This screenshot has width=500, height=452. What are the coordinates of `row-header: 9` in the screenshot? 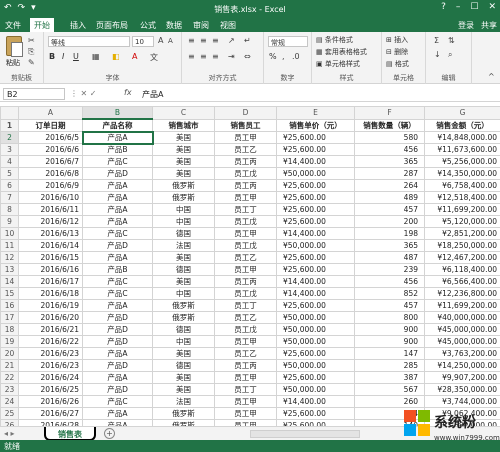 It's located at (9, 221).